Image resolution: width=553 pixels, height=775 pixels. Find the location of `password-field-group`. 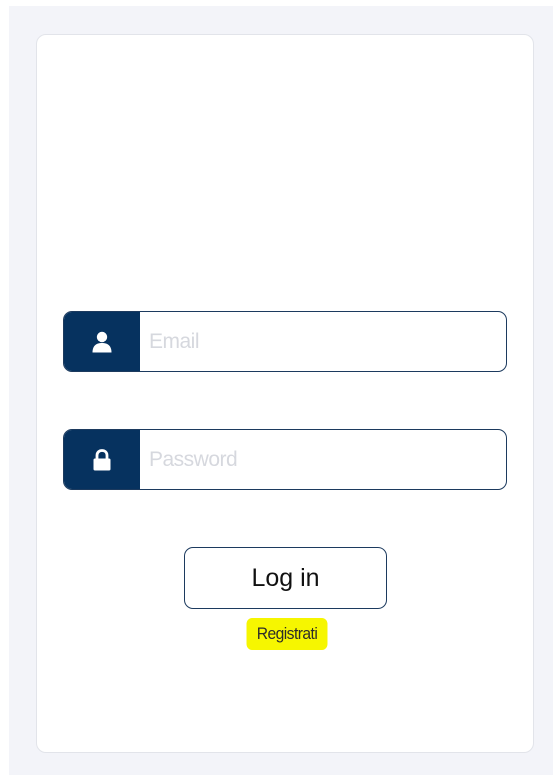

password-field-group is located at coordinates (285, 459).